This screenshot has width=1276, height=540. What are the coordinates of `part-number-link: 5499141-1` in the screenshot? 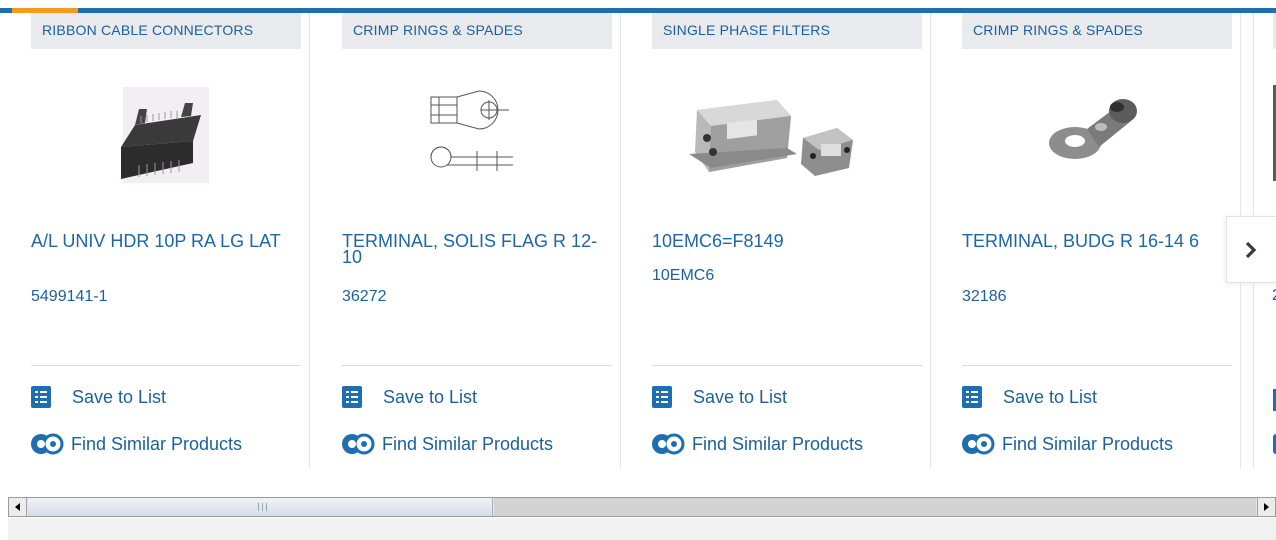 It's located at (69, 297).